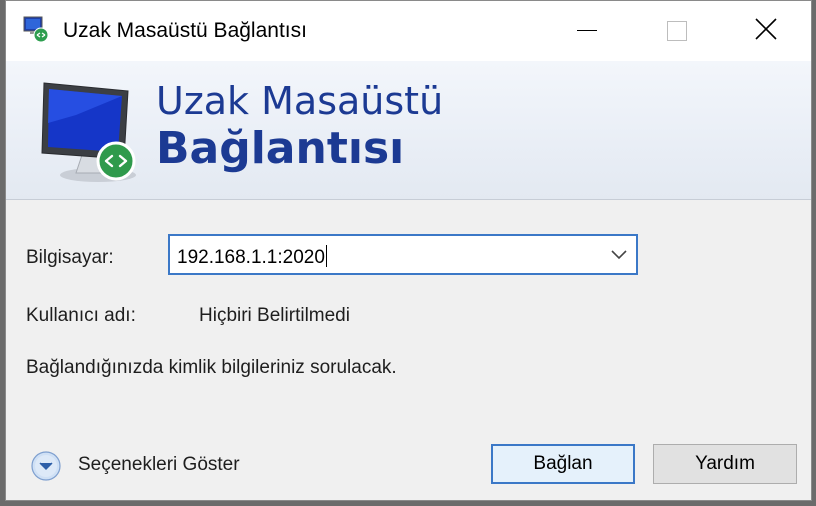 The width and height of the screenshot is (816, 506). What do you see at coordinates (403, 254) in the screenshot?
I see `computer-combobox: 192.168.1.1:2020` at bounding box center [403, 254].